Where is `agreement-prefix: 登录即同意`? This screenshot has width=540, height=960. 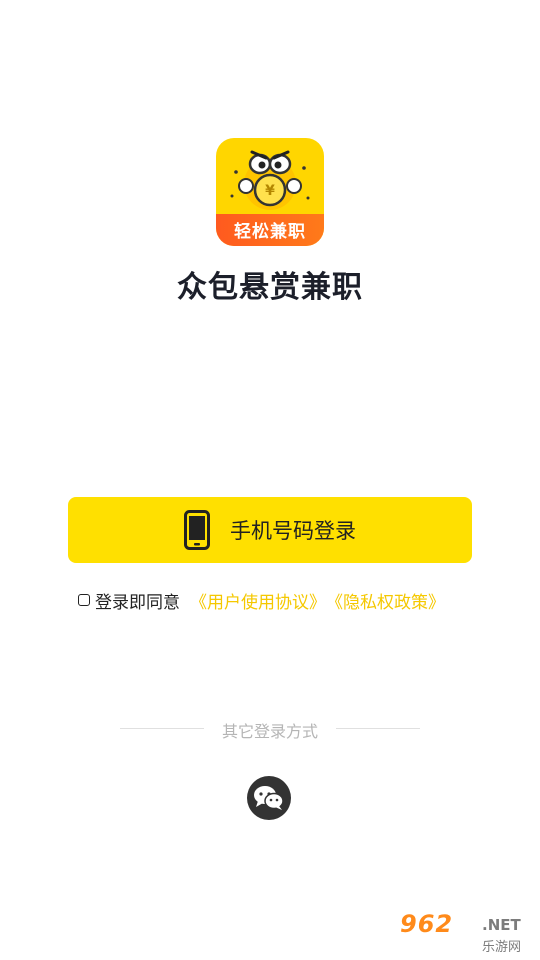 agreement-prefix: 登录即同意 is located at coordinates (137, 602).